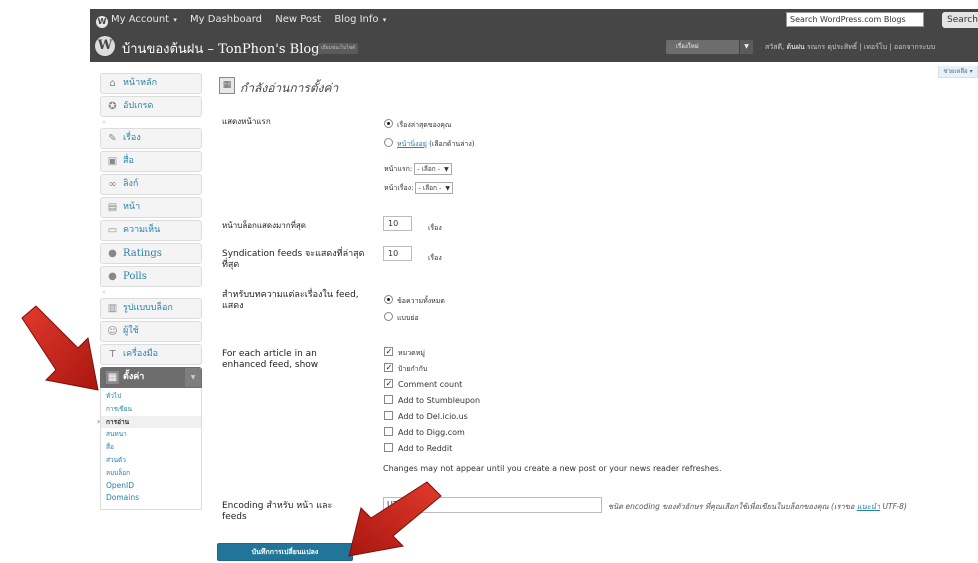  I want to click on submenu-delete-blog: ลบบล็อก, so click(151, 473).